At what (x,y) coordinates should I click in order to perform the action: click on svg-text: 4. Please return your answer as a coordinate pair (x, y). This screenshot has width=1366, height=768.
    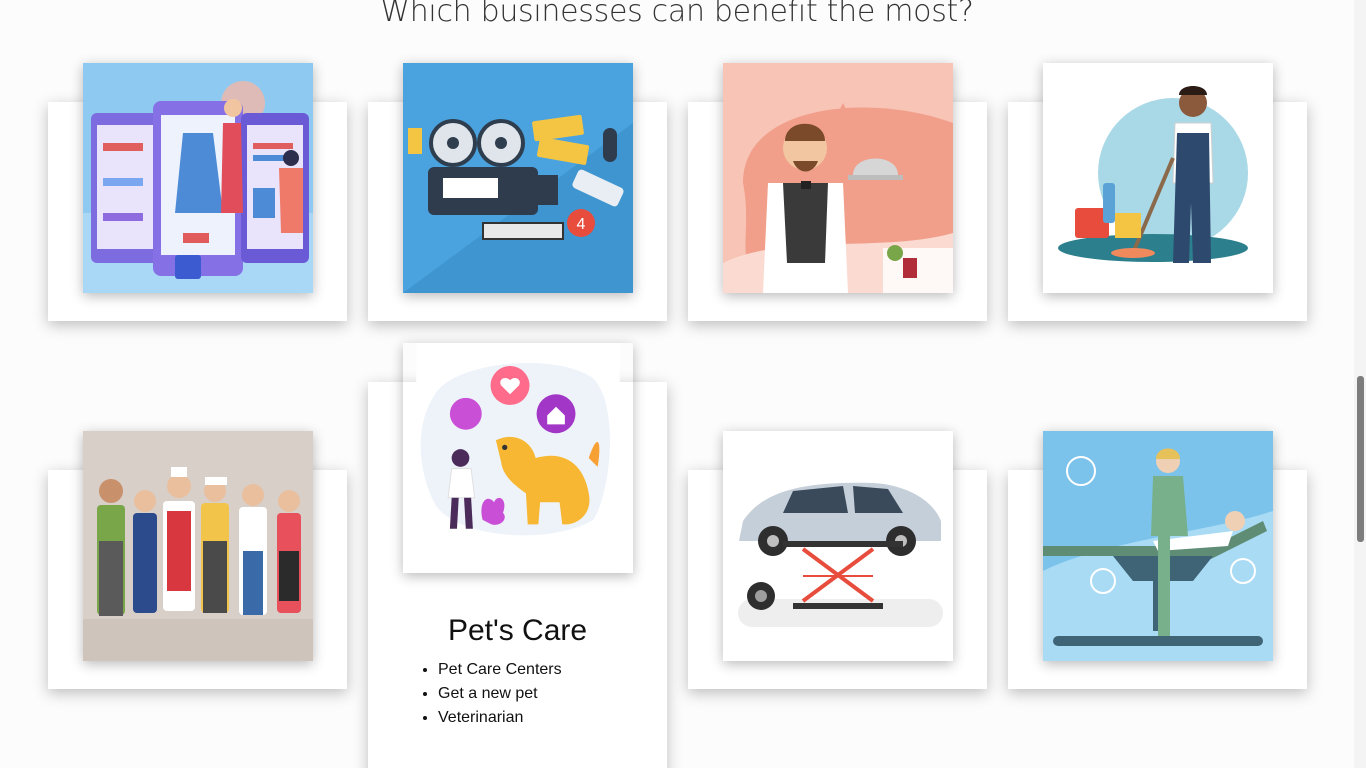
    Looking at the image, I should click on (581, 224).